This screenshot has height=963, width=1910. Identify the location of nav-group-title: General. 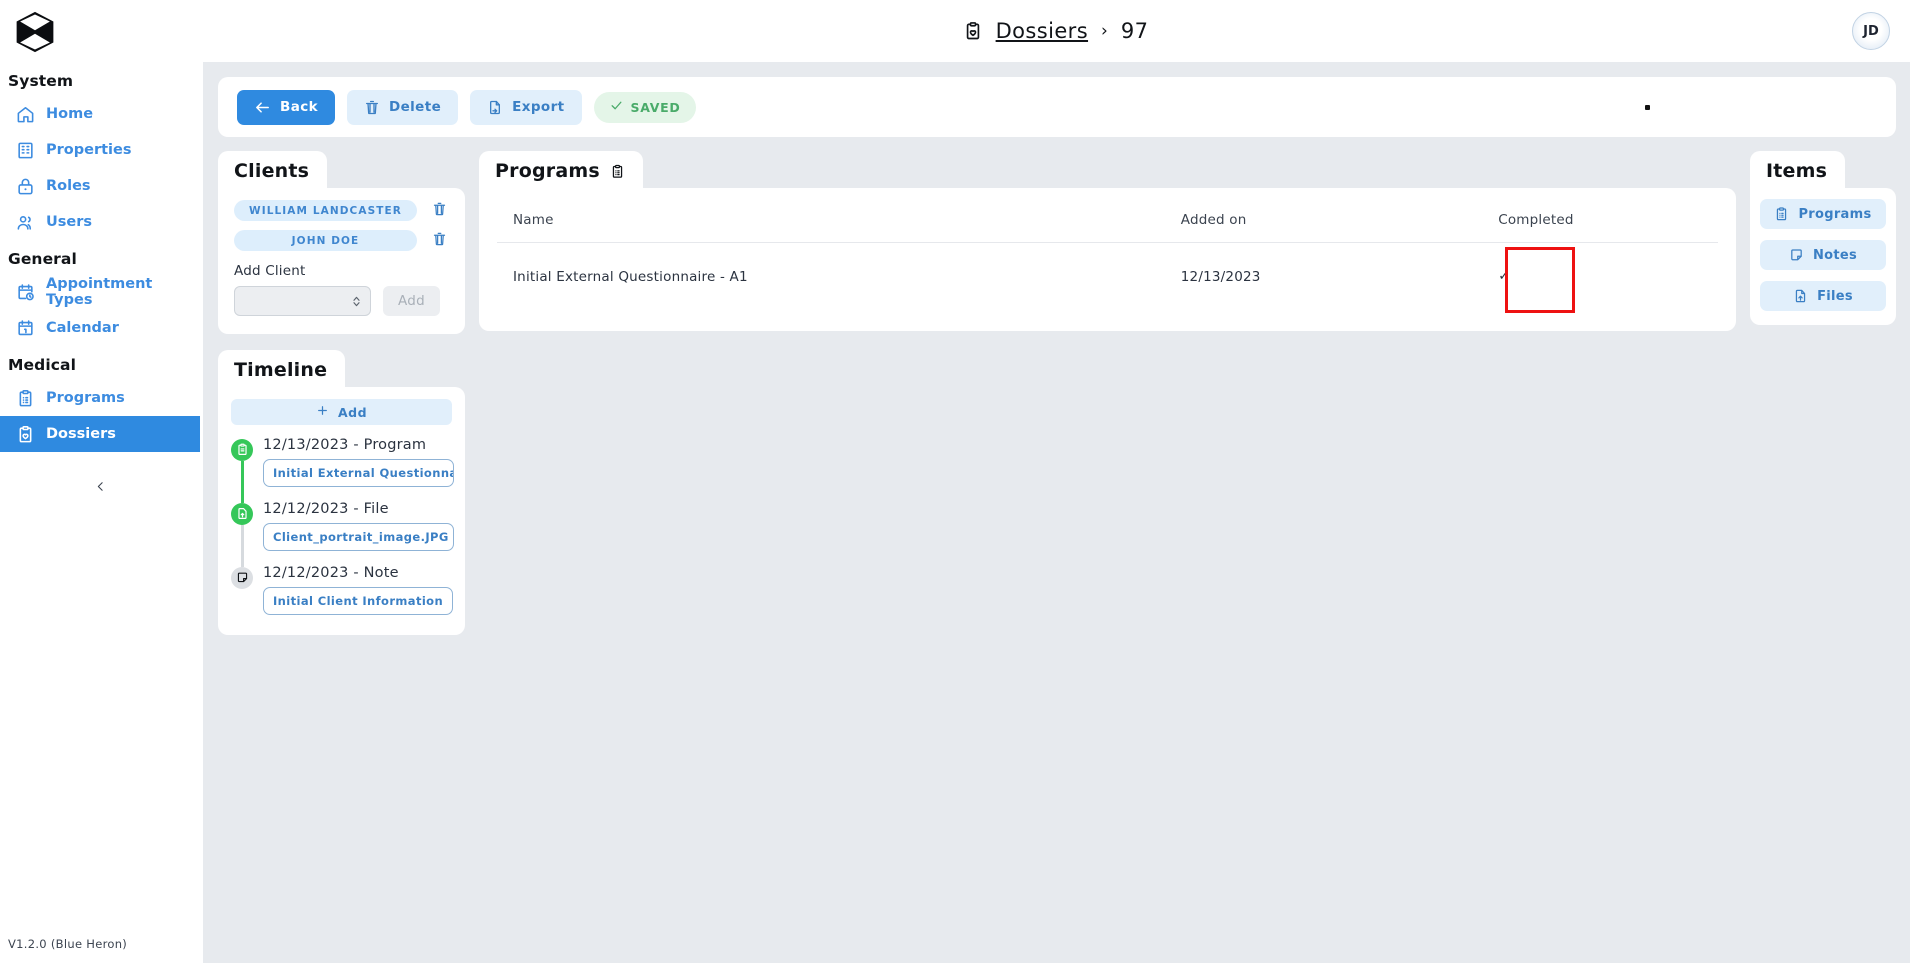
(42, 259).